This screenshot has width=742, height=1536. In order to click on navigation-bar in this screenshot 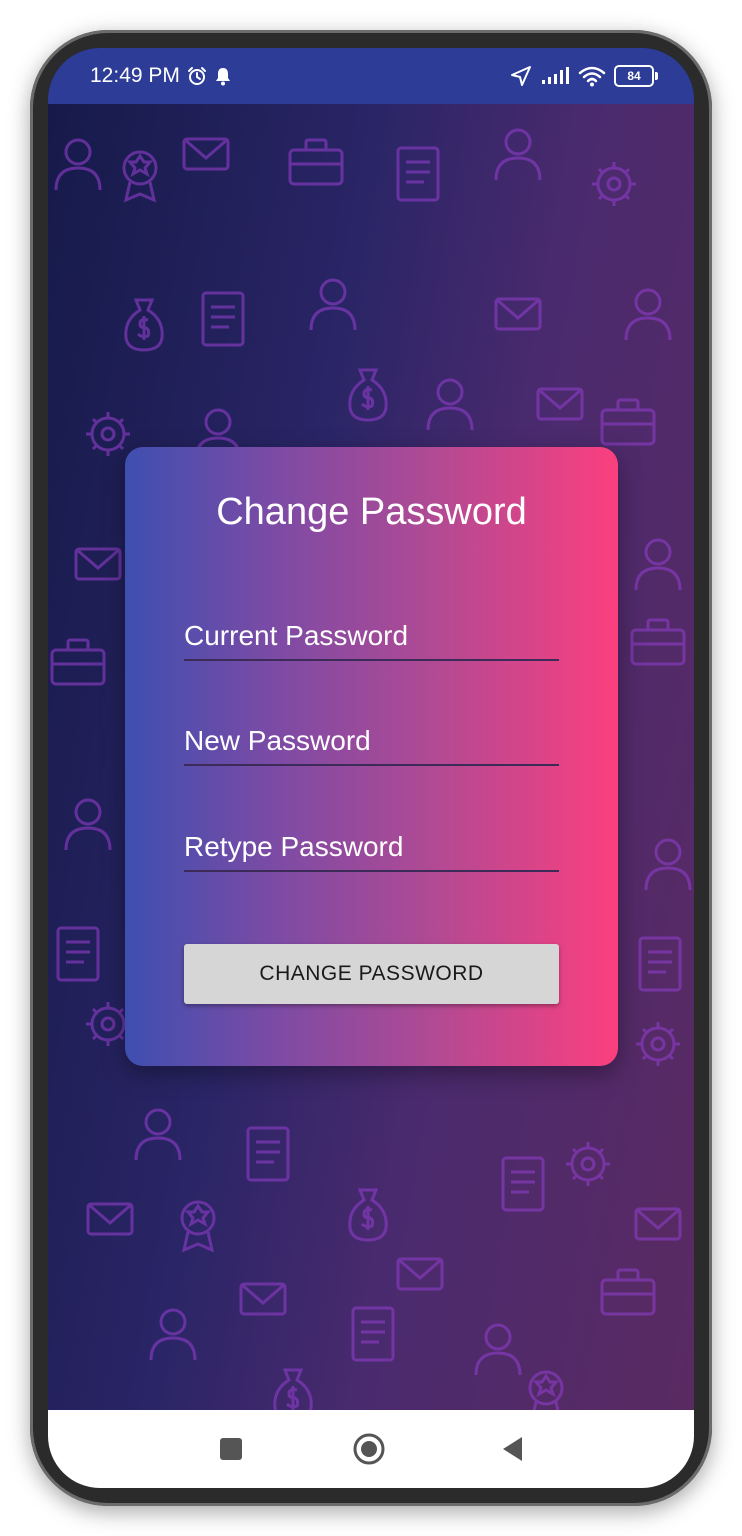, I will do `click(371, 1449)`.